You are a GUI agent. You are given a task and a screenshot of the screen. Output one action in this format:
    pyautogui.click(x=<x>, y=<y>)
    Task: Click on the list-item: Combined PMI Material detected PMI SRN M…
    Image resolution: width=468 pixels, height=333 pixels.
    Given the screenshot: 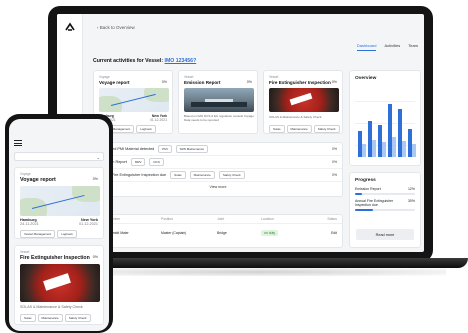 What is the action you would take?
    pyautogui.click(x=218, y=149)
    